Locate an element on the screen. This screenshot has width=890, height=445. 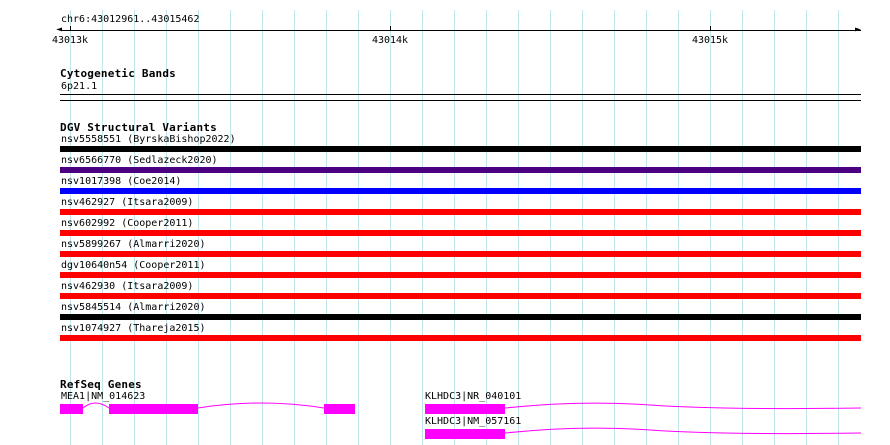
klhdc3-nr-intron-line is located at coordinates (683, 406).